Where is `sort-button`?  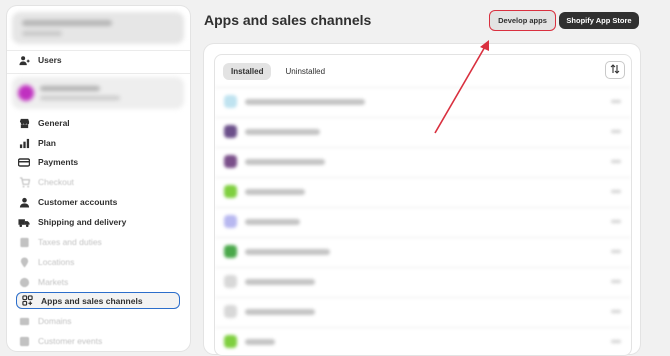
sort-button is located at coordinates (615, 70).